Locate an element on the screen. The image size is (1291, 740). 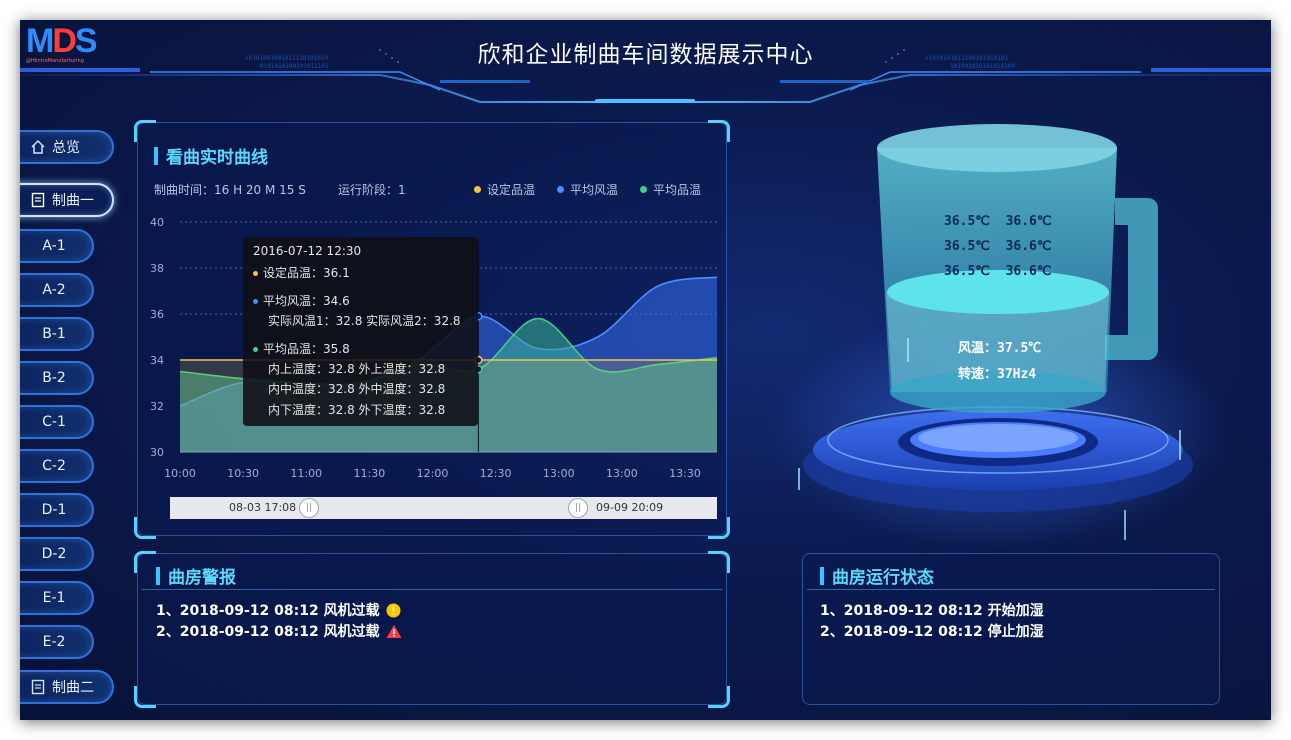
fan-speed: 转速：37Hz4 is located at coordinates (997, 374).